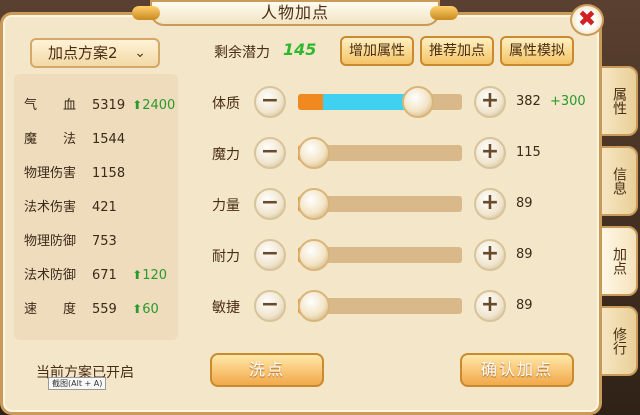 The width and height of the screenshot is (640, 415). Describe the element at coordinates (50, 241) in the screenshot. I see `stat-name: 物理防御` at that location.